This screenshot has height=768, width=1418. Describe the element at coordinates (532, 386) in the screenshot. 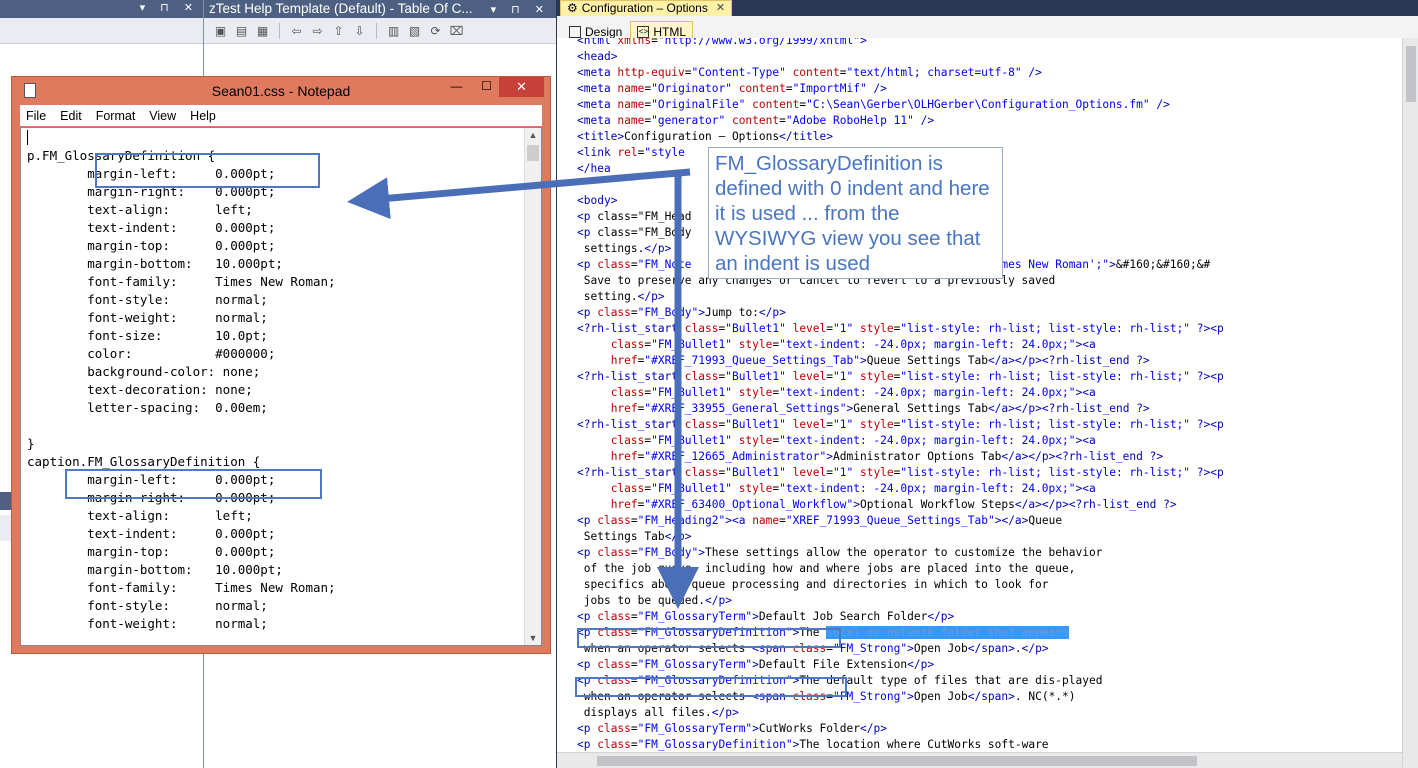

I see `notepad-vertical-scrollbar: ▲ ▼` at that location.